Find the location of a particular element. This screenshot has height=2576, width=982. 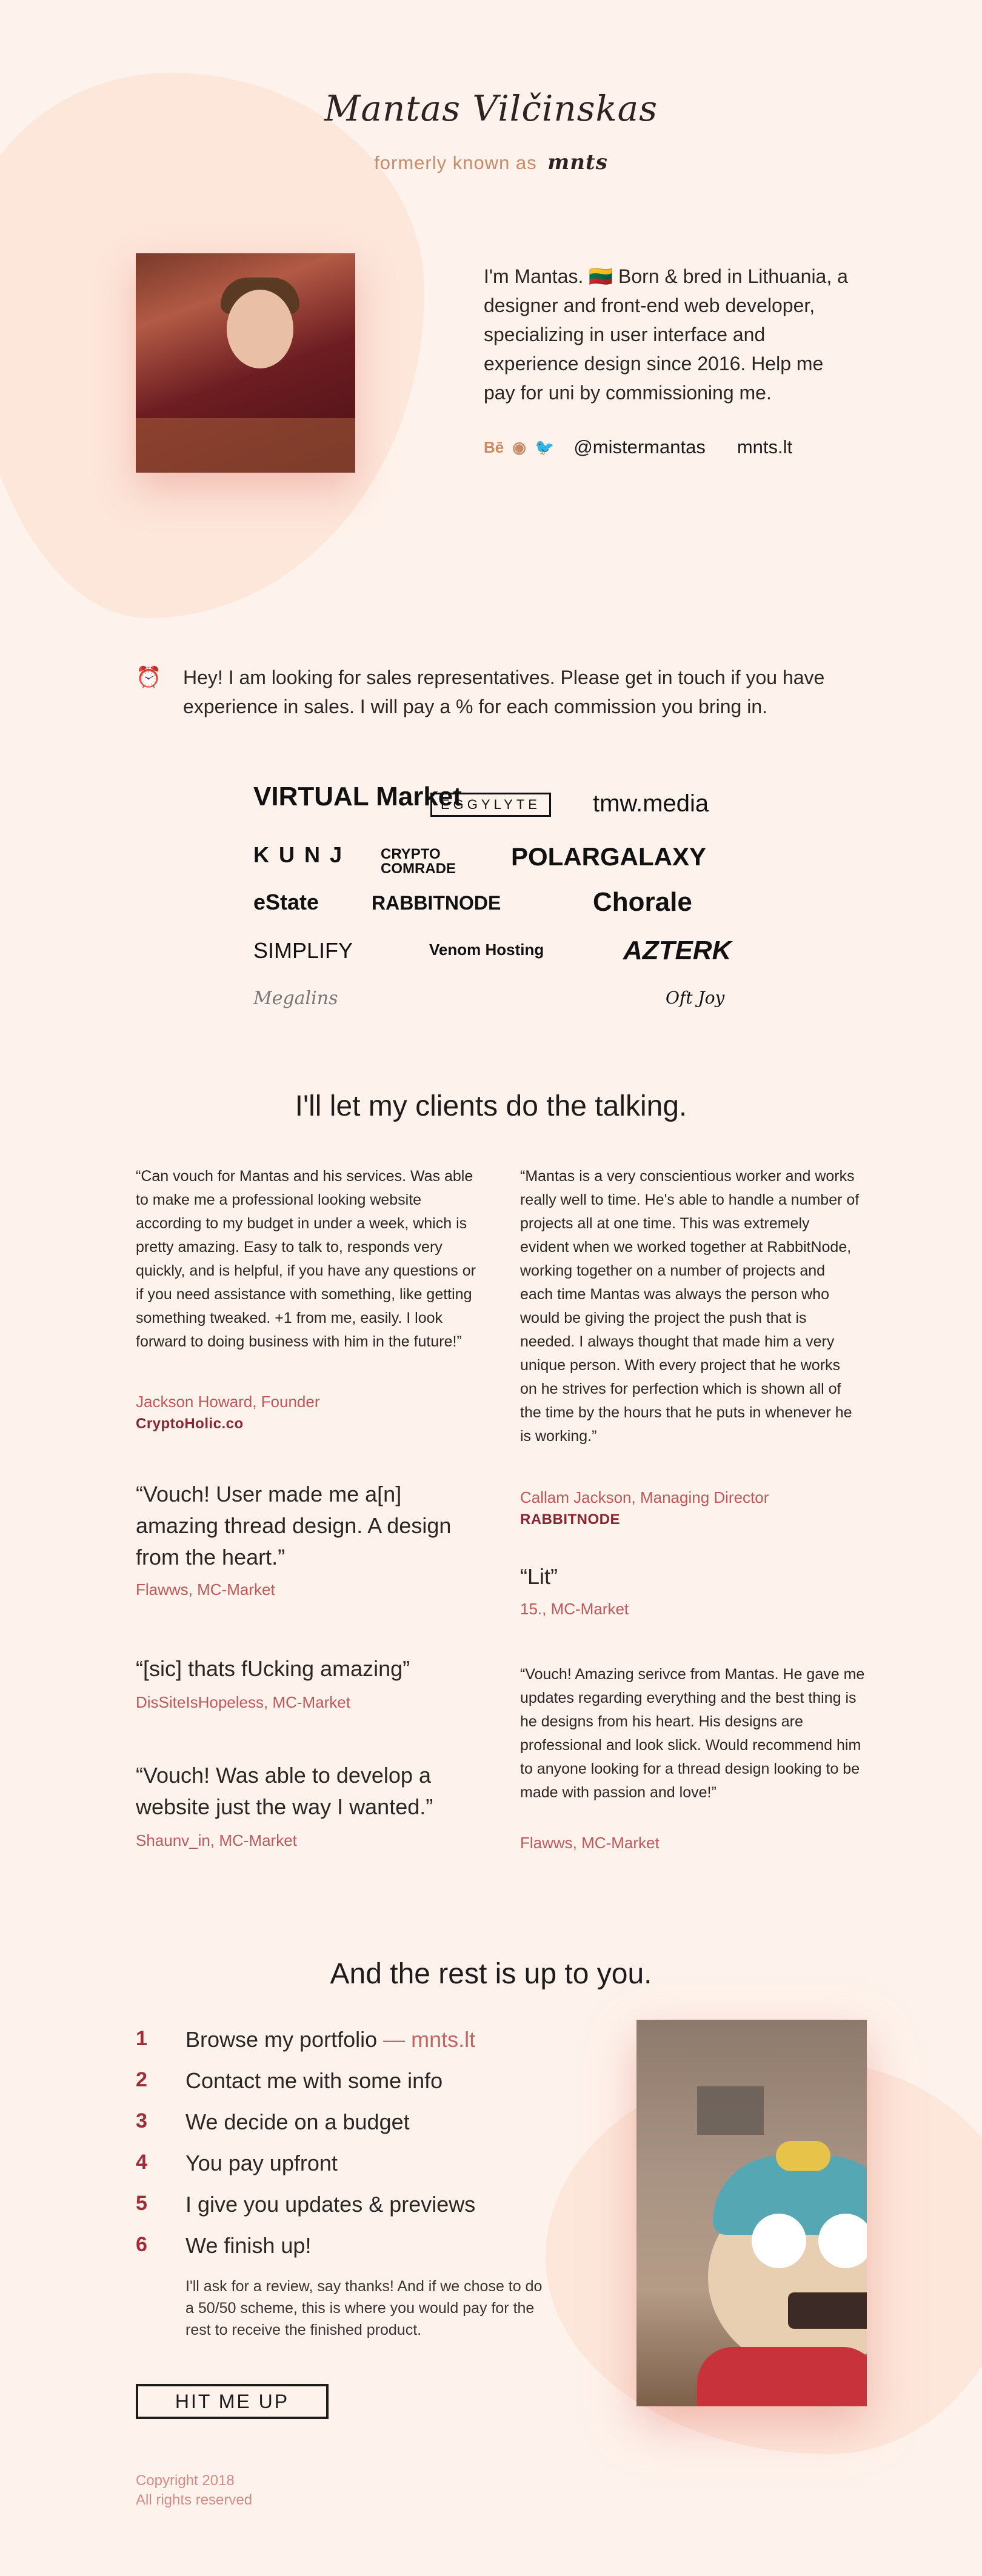

step-item: 4 You pay upfront is located at coordinates (237, 2163).